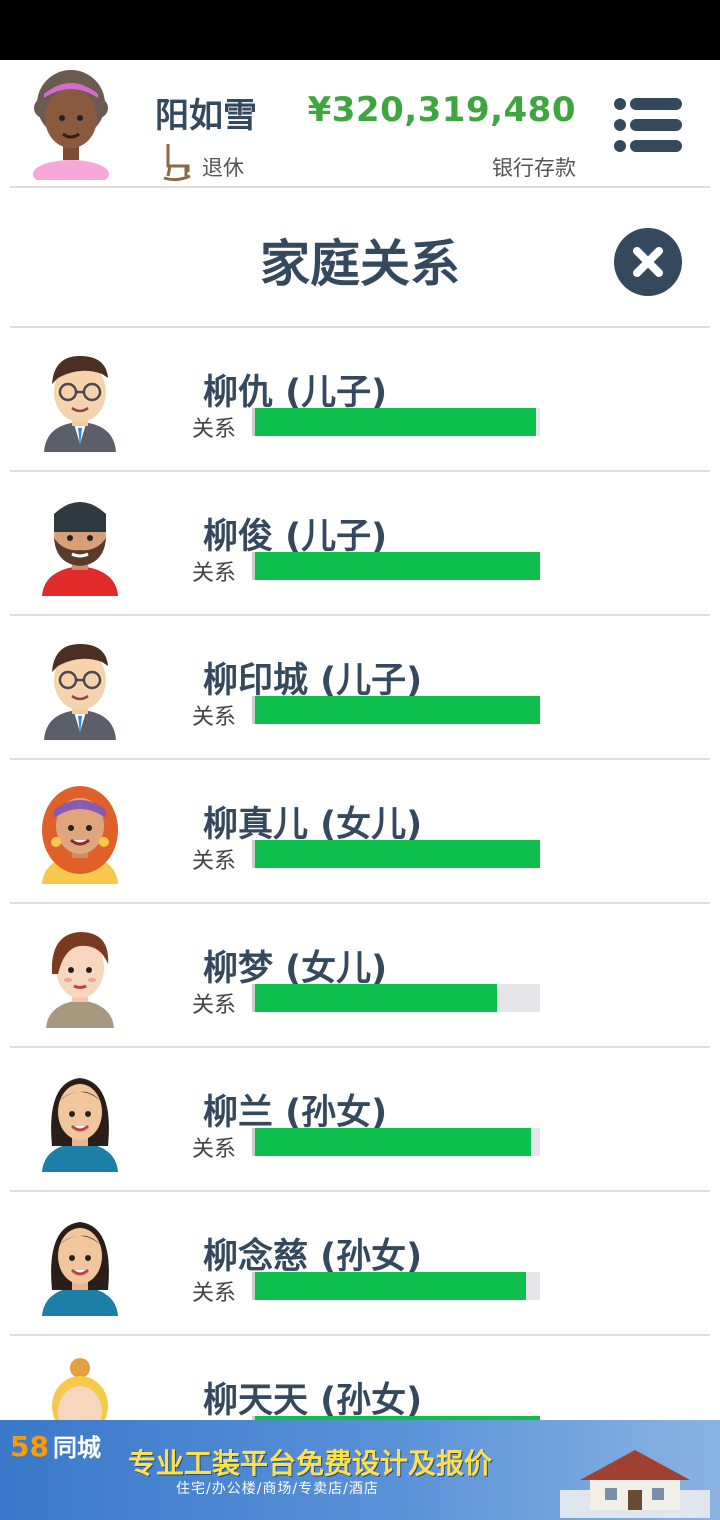 The height and width of the screenshot is (1520, 720). What do you see at coordinates (441, 110) in the screenshot?
I see `bank-balance: ¥320,319,480` at bounding box center [441, 110].